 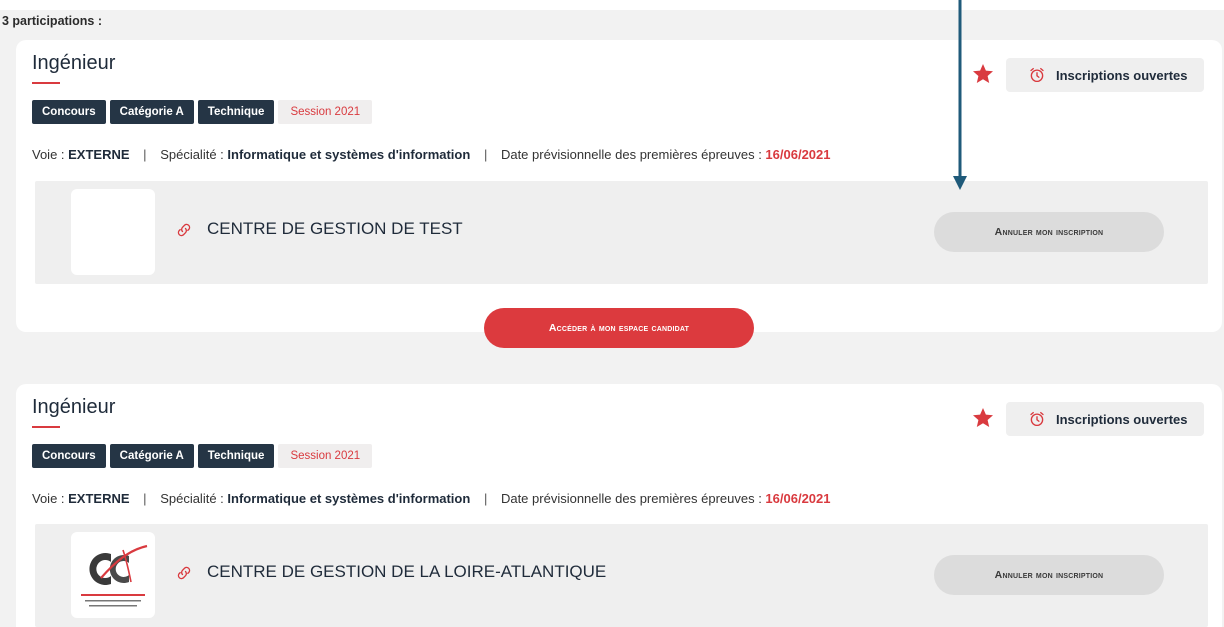 I want to click on organization-name-link: CENTRE DE GESTION DE TEST, so click(x=335, y=229).